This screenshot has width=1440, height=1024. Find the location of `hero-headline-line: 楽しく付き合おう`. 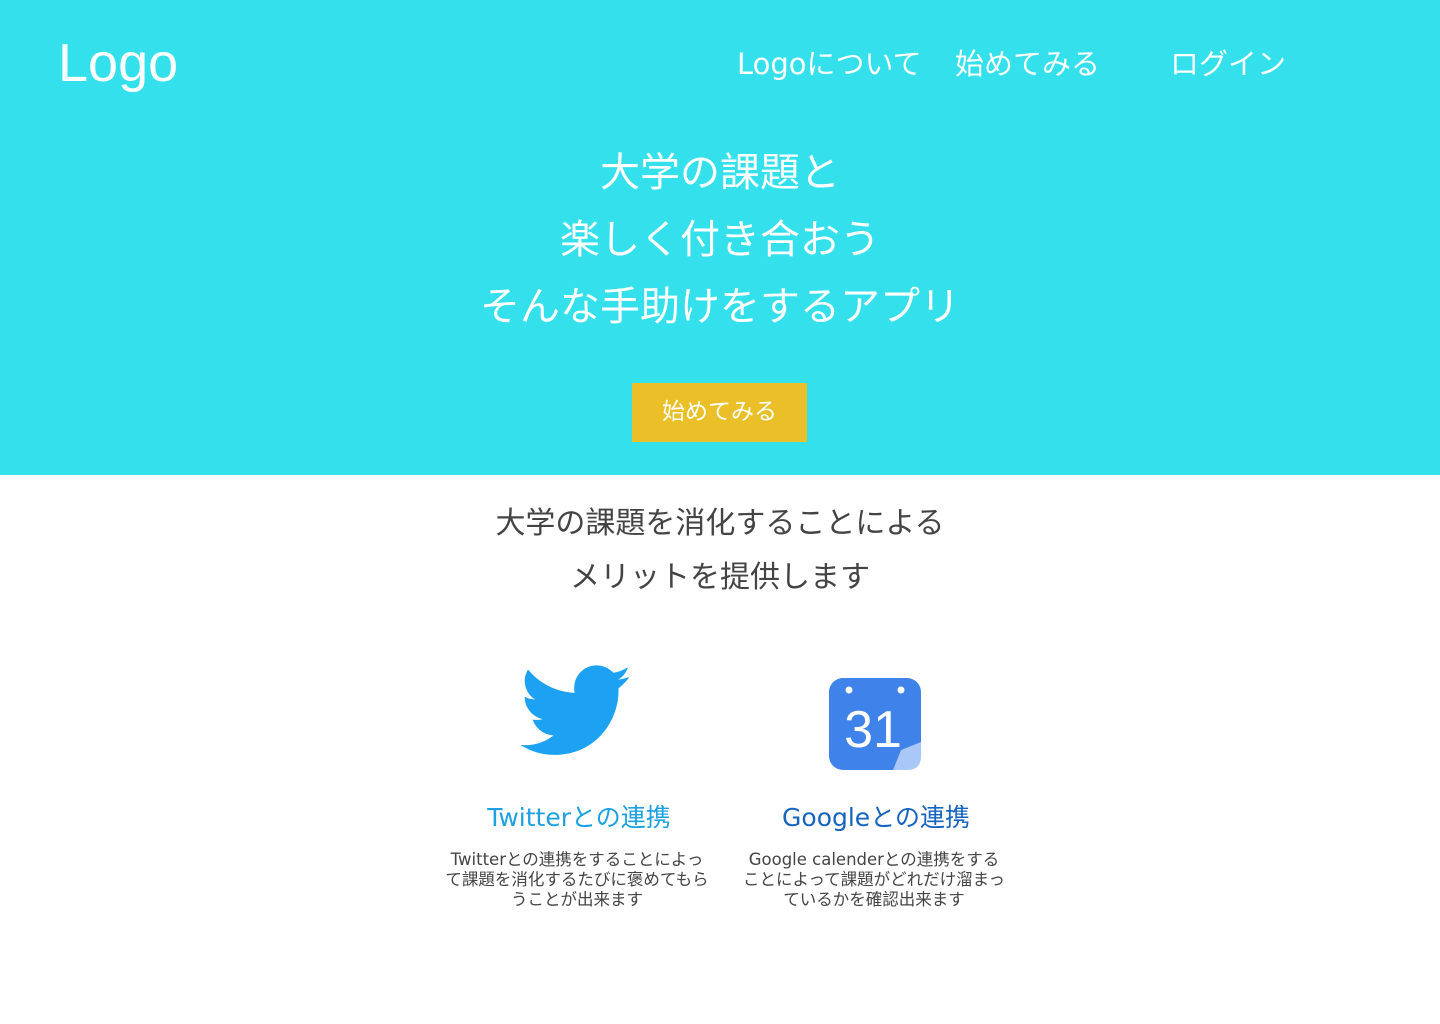

hero-headline-line: 楽しく付き合おう is located at coordinates (720, 240).